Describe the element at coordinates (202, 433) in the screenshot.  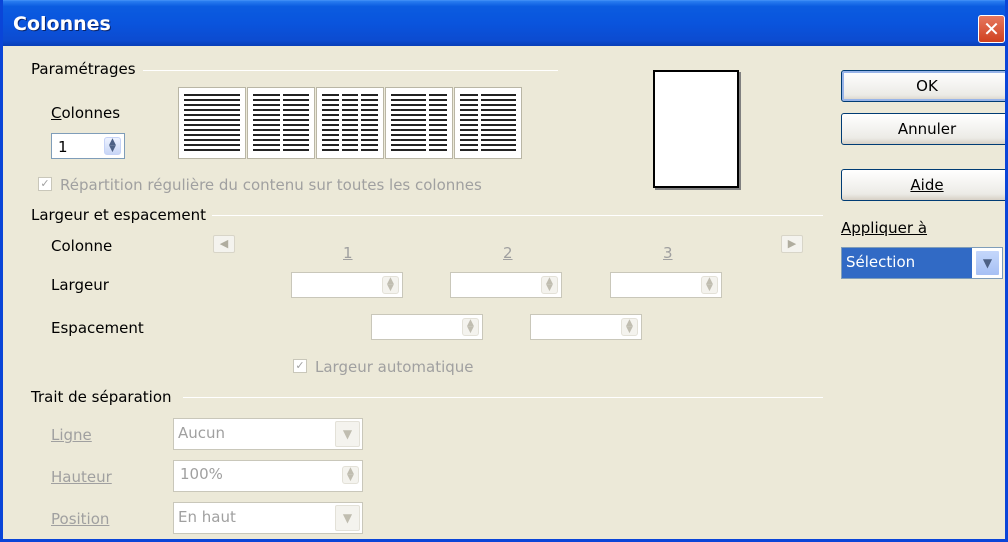
I see `line-value: Aucun` at that location.